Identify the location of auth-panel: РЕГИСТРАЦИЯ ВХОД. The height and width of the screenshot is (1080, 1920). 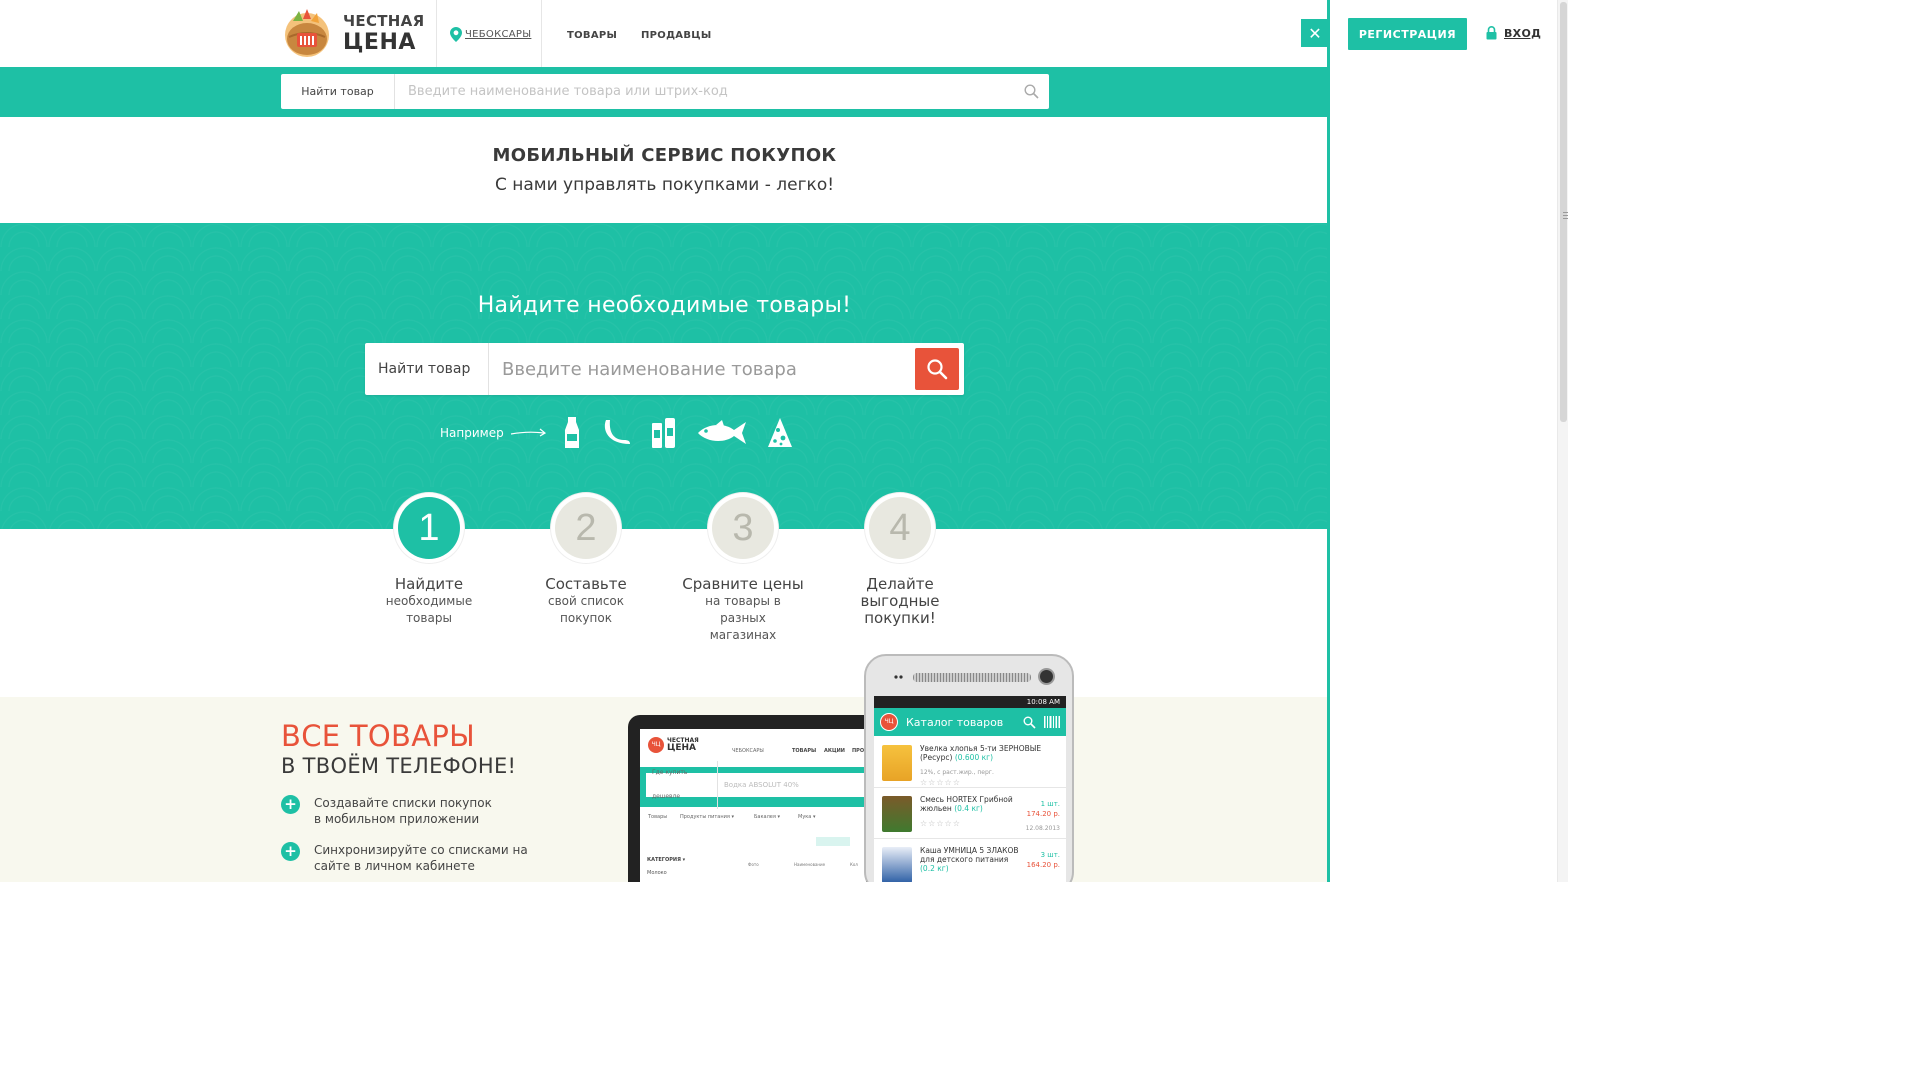
(1449, 441).